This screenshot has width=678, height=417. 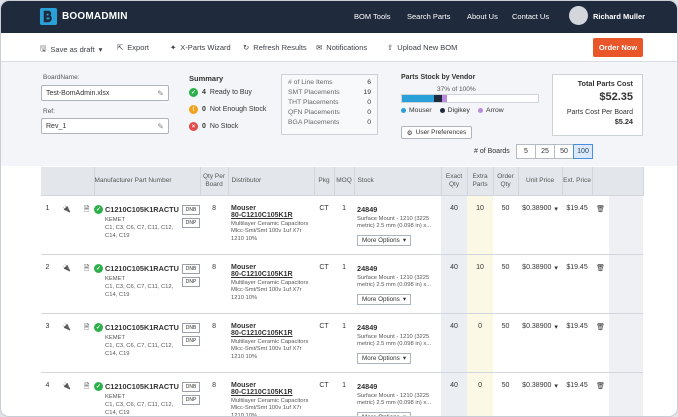 I want to click on stat-row: BGA Placements 0, so click(x=329, y=122).